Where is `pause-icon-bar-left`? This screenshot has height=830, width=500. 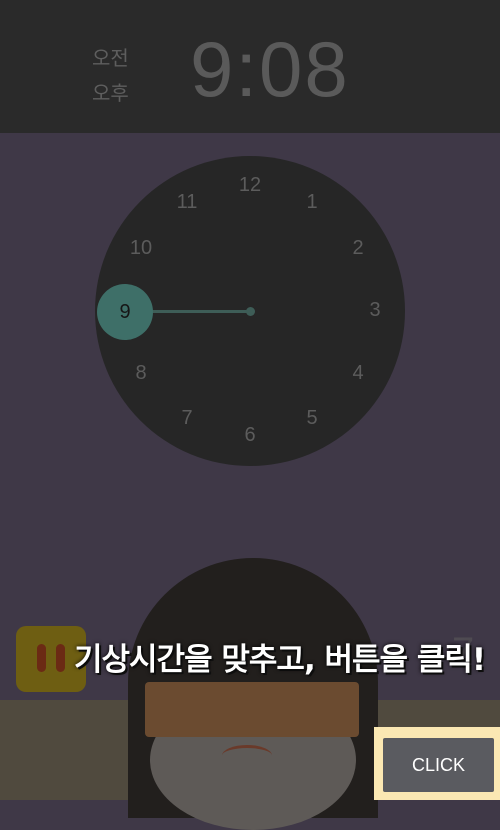
pause-icon-bar-left is located at coordinates (41, 658).